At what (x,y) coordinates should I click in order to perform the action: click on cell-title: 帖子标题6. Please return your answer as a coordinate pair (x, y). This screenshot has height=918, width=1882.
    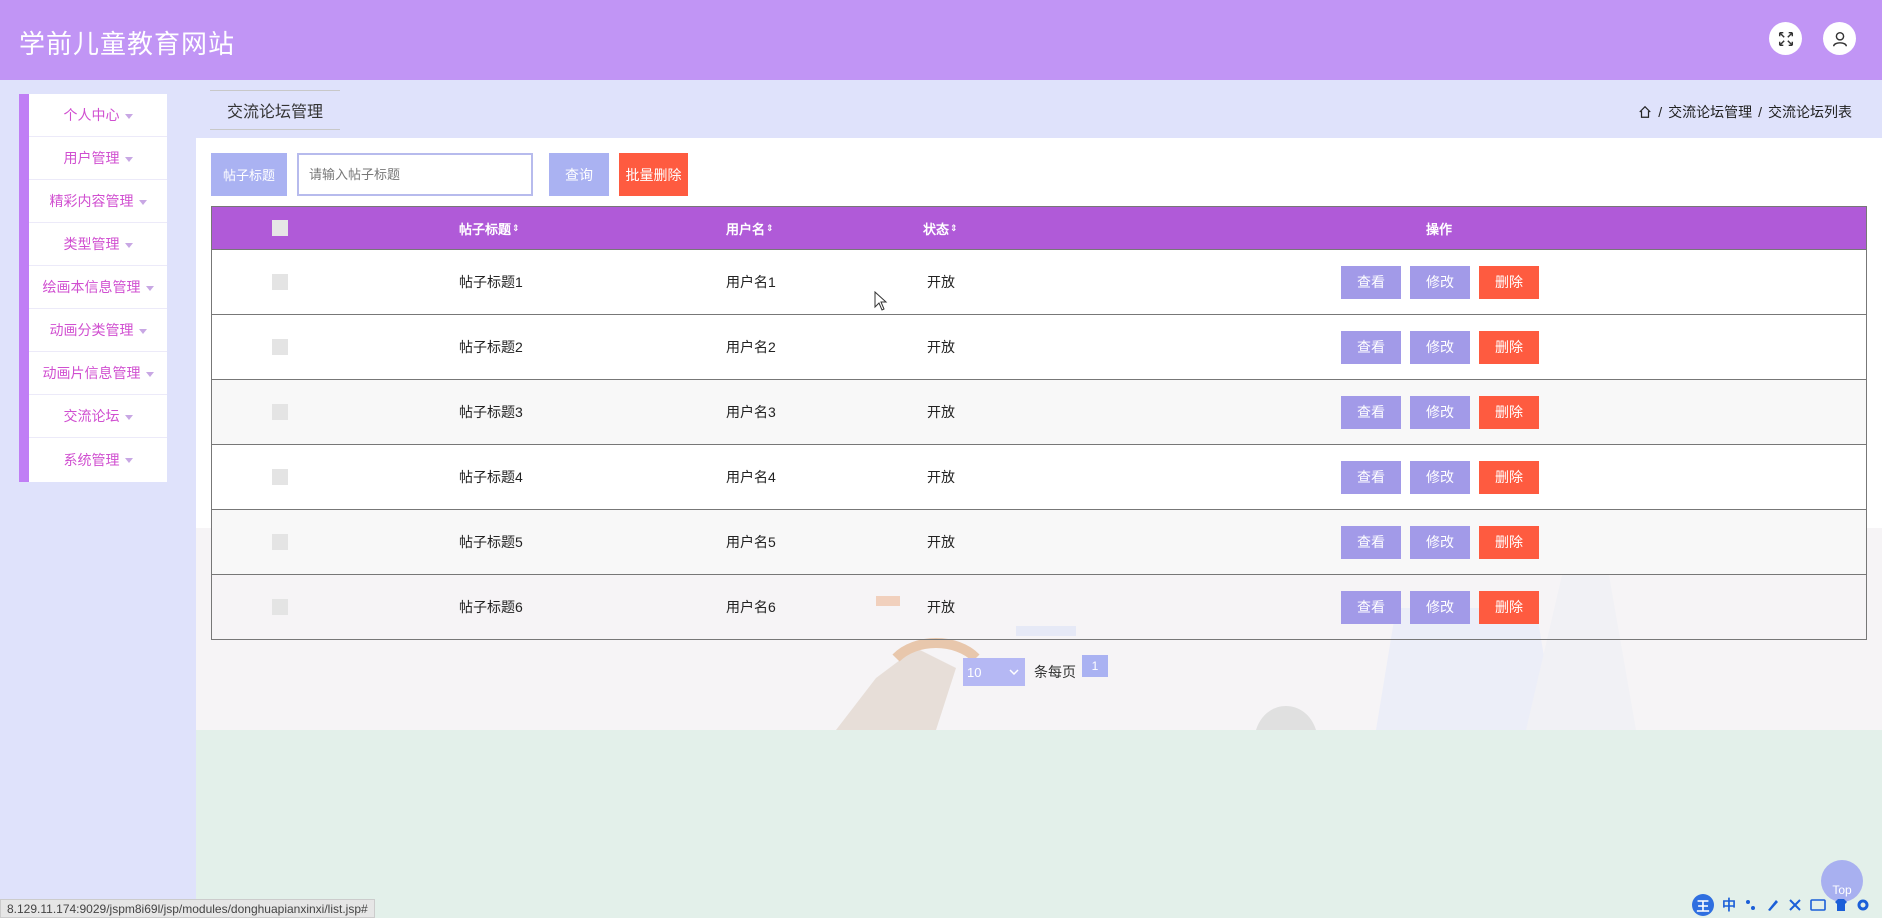
    Looking at the image, I should click on (491, 607).